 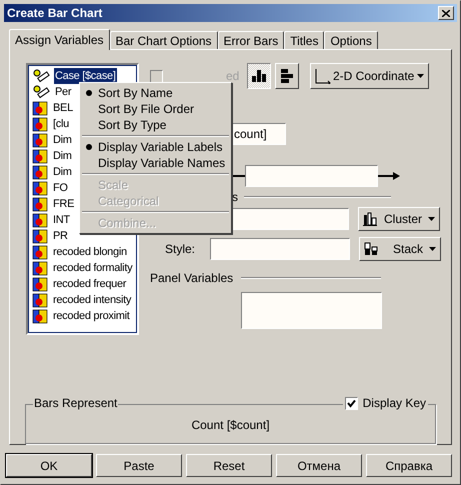 I want to click on bars-represent-title: Bars Represent, so click(x=75, y=403).